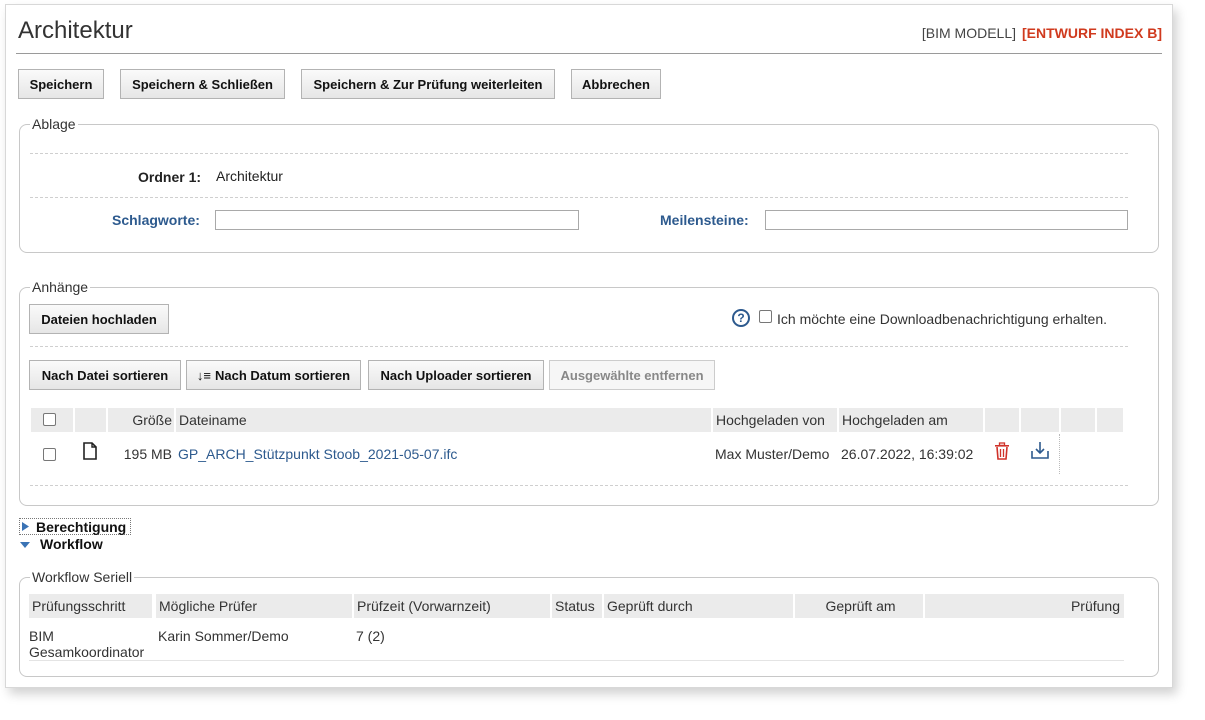 The image size is (1205, 720). I want to click on attachments-legend: Anhänge, so click(60, 287).